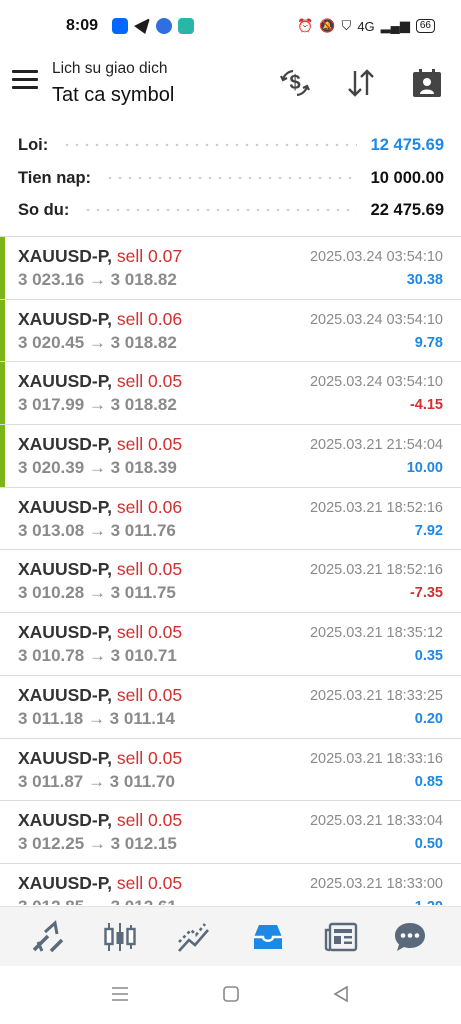 The height and width of the screenshot is (1024, 461). I want to click on trade-prices: 3 012.25 → 3 012.15, so click(97, 844).